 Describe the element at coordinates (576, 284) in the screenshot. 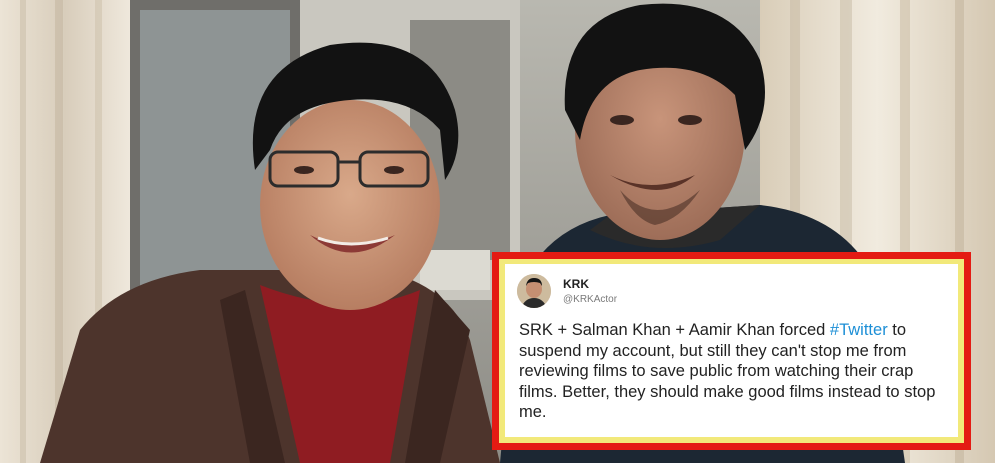

I see `tweet-author-name: KRK` at that location.